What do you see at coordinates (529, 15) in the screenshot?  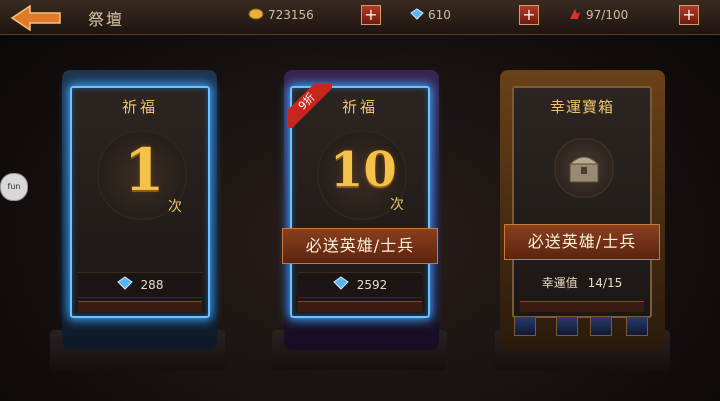 I see `add-gems-button: +` at bounding box center [529, 15].